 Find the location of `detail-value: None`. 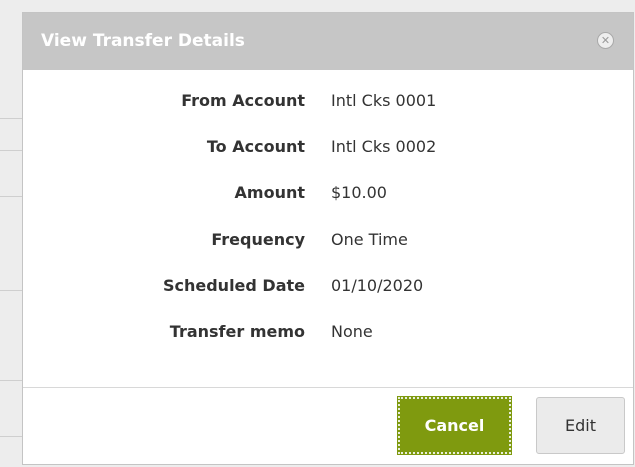

detail-value: None is located at coordinates (352, 331).